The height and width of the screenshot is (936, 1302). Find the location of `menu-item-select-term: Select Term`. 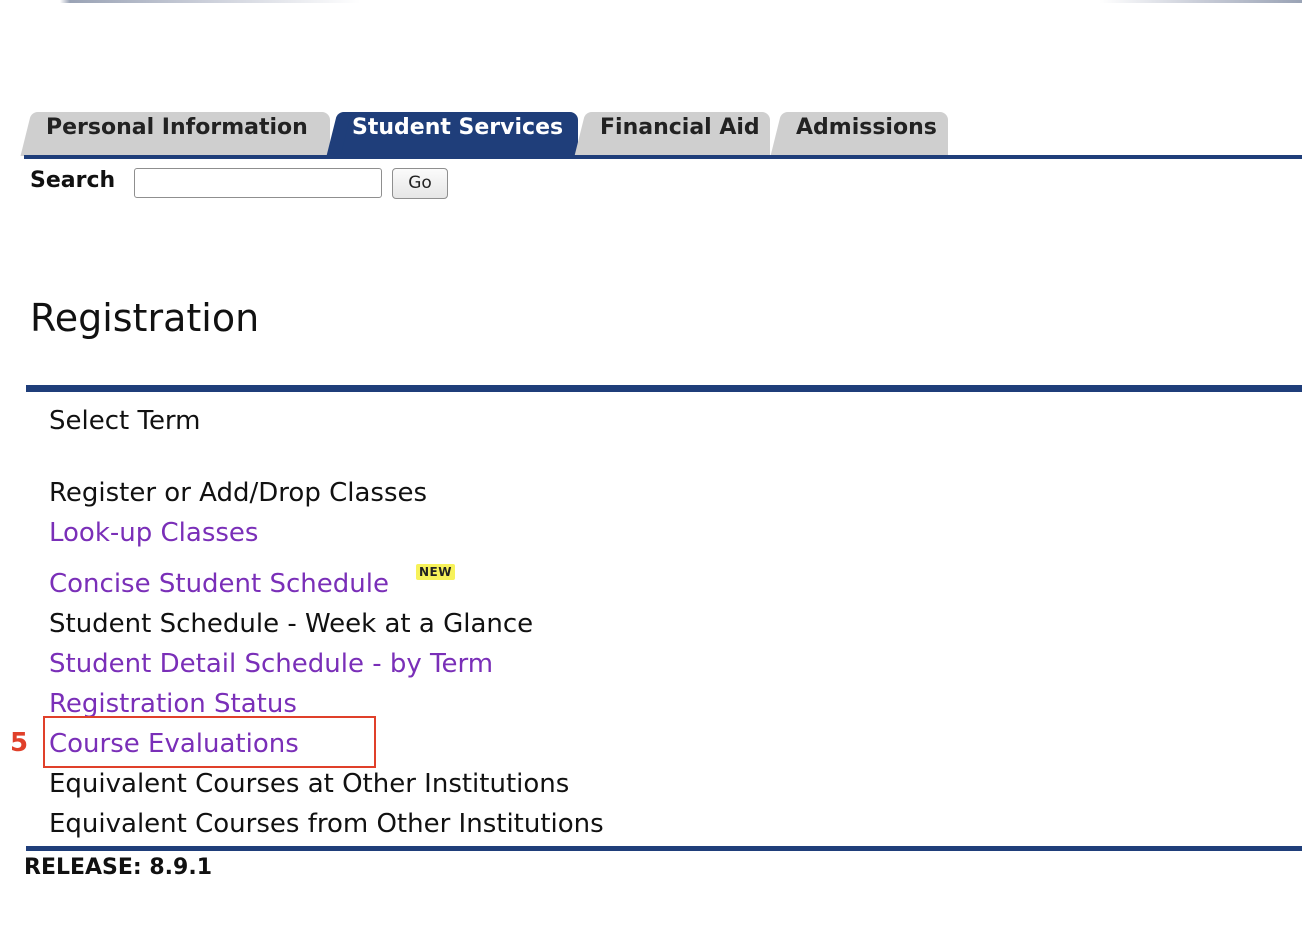

menu-item-select-term: Select Term is located at coordinates (125, 421).